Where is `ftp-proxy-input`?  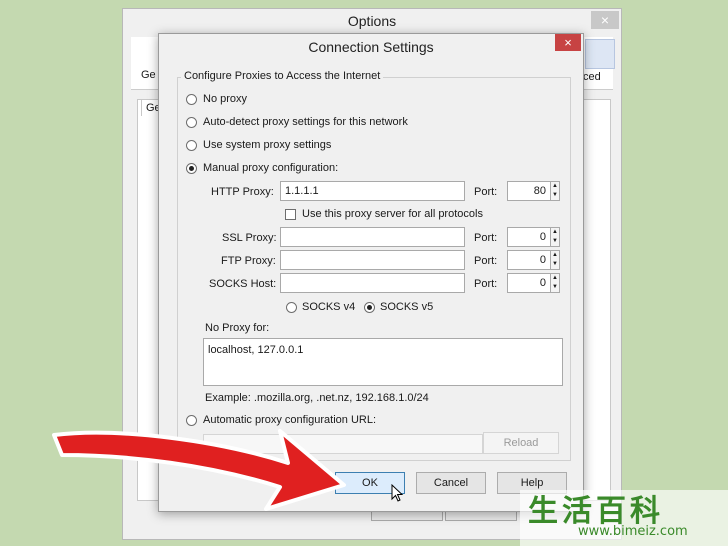
ftp-proxy-input is located at coordinates (372, 260).